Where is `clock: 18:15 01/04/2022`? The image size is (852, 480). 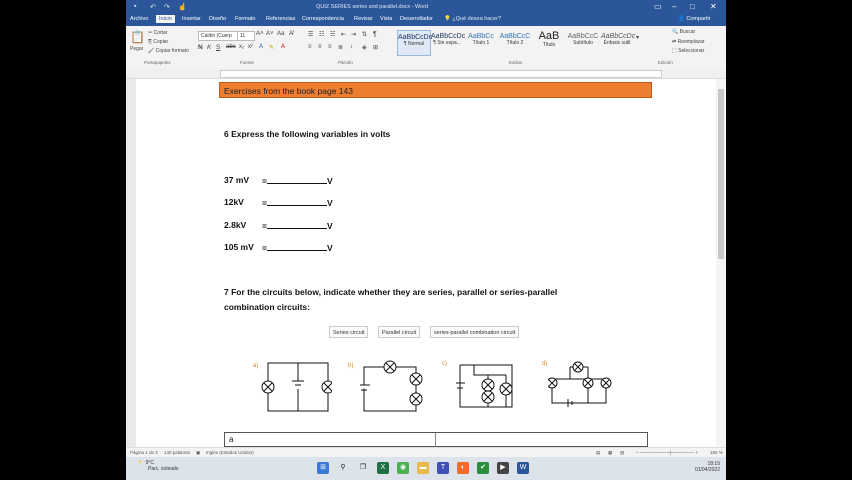 clock: 18:15 01/04/2022 is located at coordinates (701, 467).